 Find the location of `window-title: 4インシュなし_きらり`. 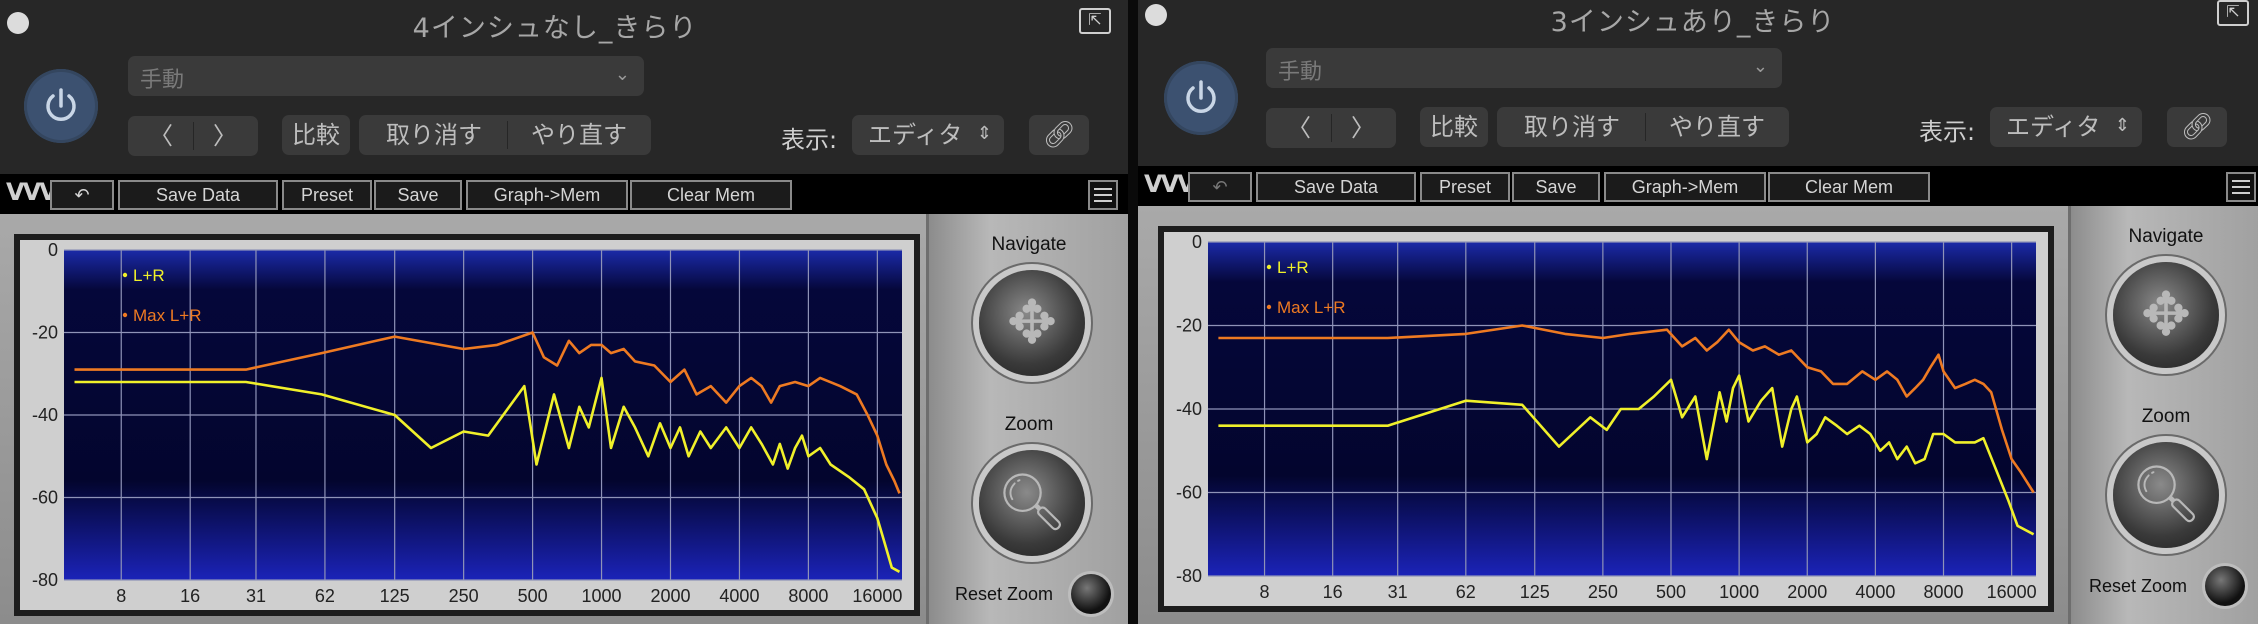

window-title: 4インシュなし_きらり is located at coordinates (555, 28).